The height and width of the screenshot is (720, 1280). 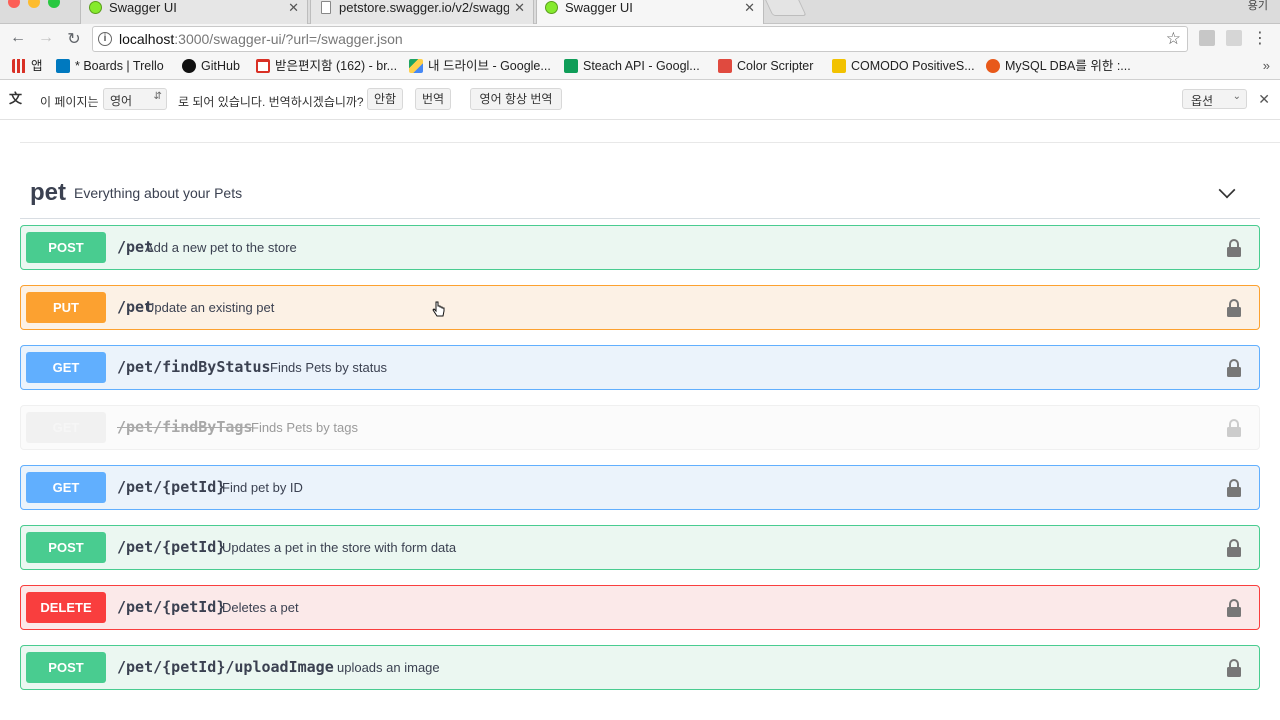 What do you see at coordinates (640, 607) in the screenshot?
I see `operation-delete-row: DELETE/pet/{petId} Deletes a pet` at bounding box center [640, 607].